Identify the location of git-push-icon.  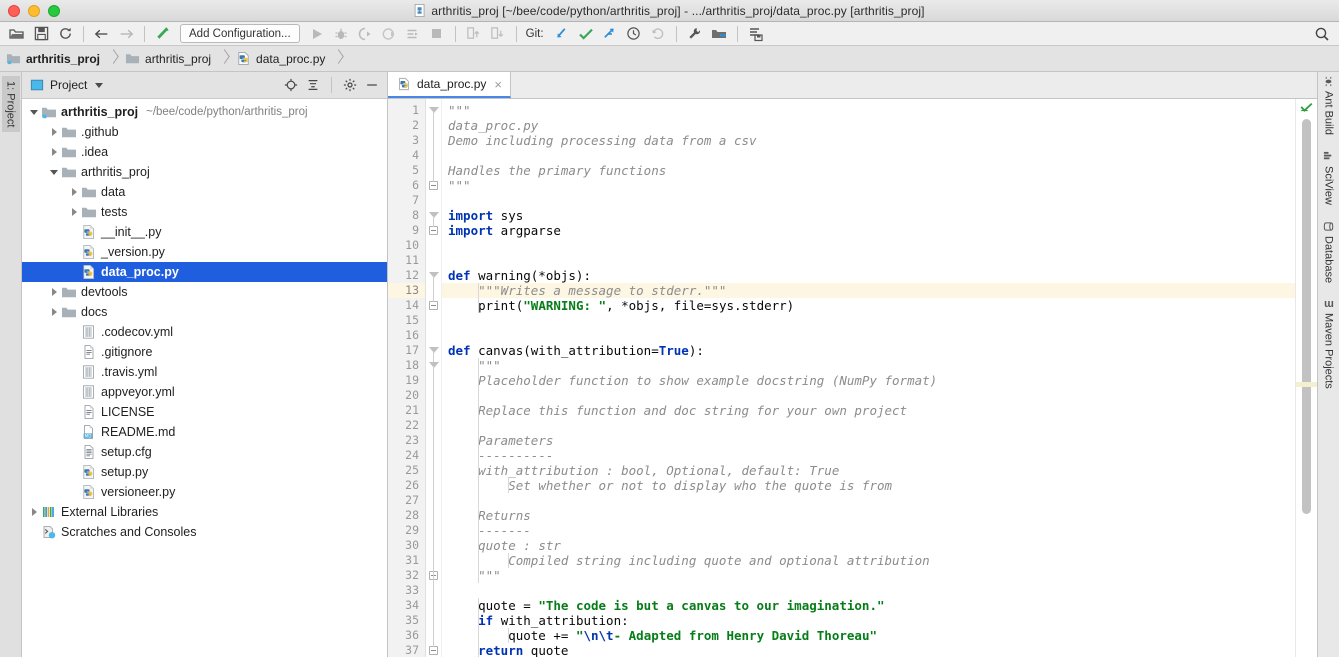
(610, 34).